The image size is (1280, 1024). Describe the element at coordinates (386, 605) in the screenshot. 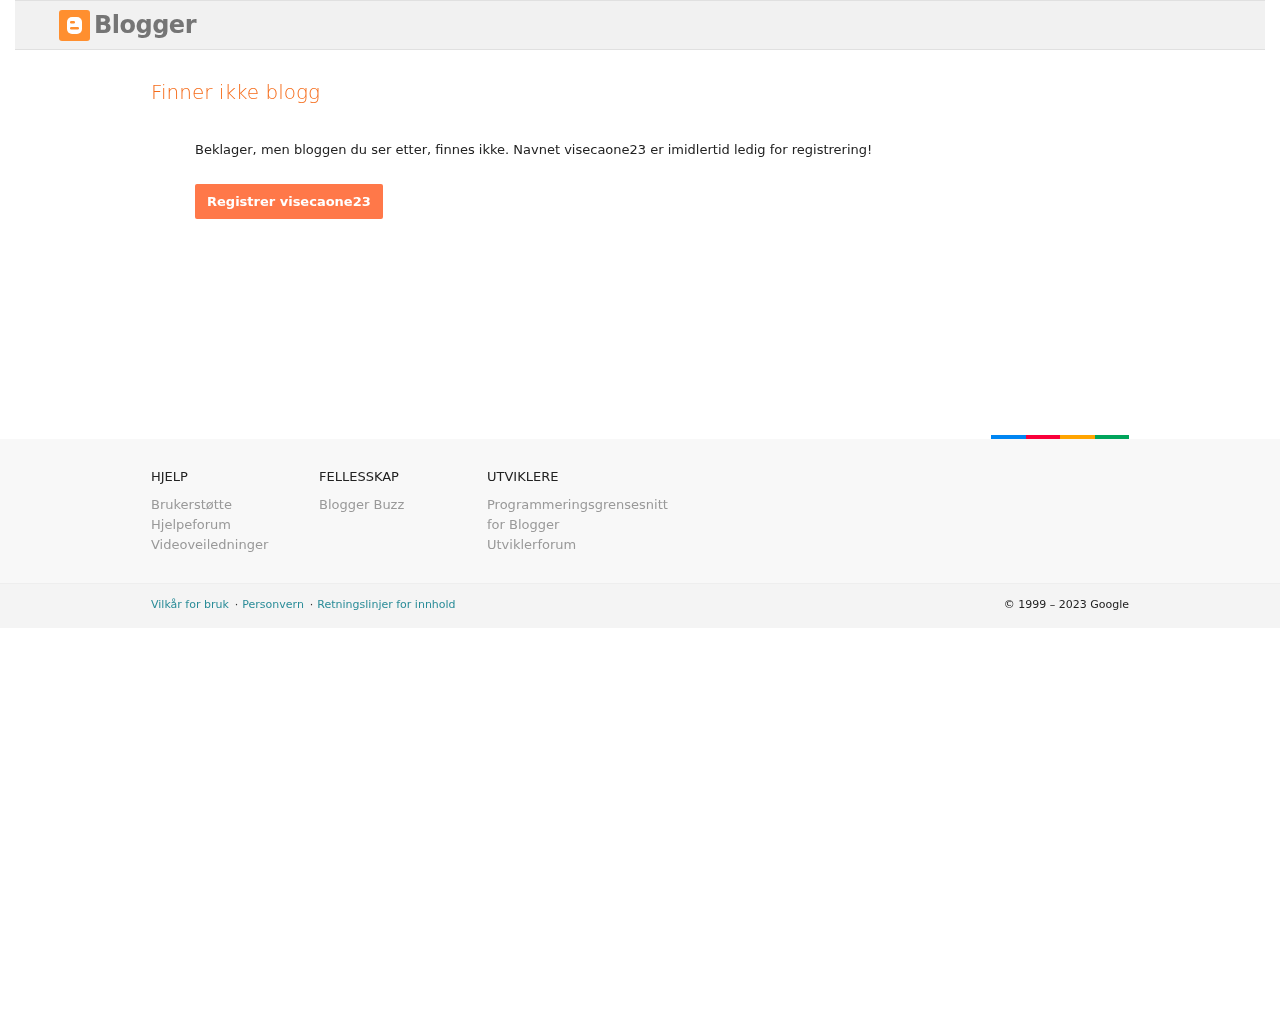

I see `footer-link: Retningslinjer for innhold` at that location.